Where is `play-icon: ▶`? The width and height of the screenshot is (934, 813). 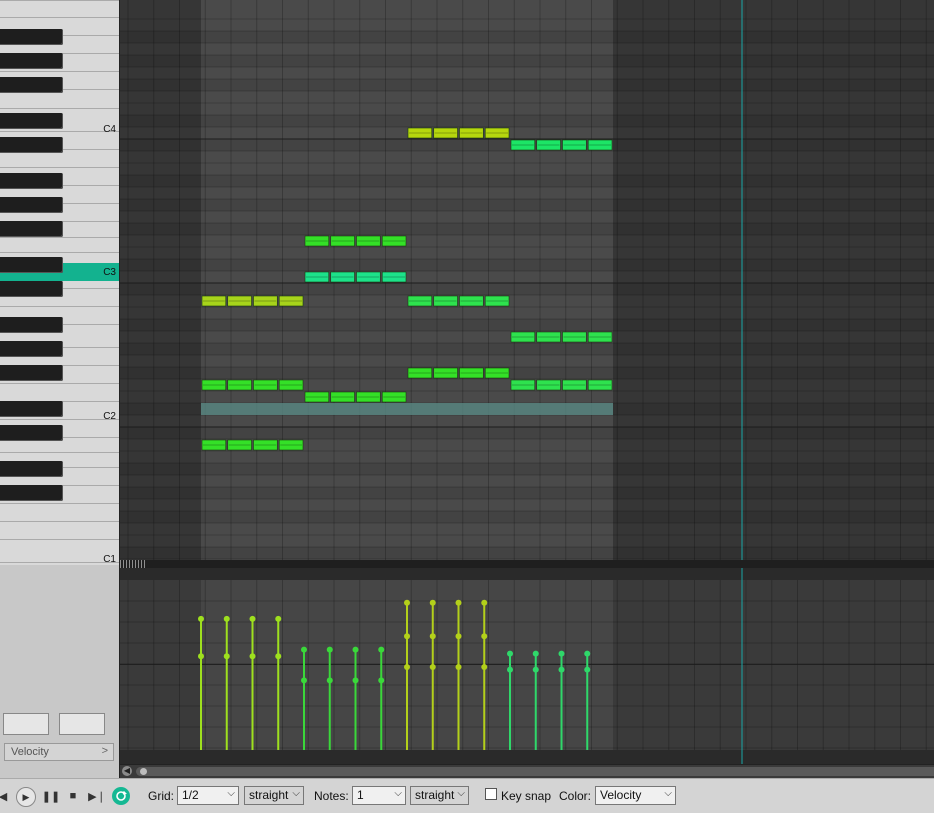
play-icon: ▶ is located at coordinates (26, 796).